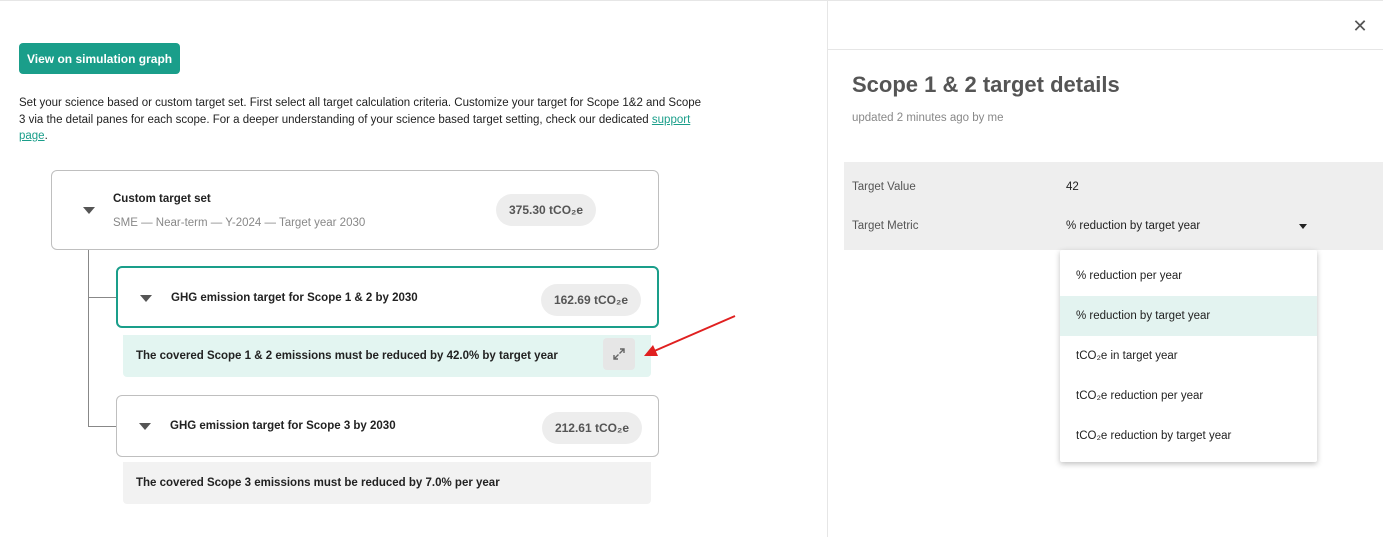 This screenshot has height=537, width=1383. I want to click on scope-1-2-emissions-badge: 162.69 tCO₂e, so click(590, 300).